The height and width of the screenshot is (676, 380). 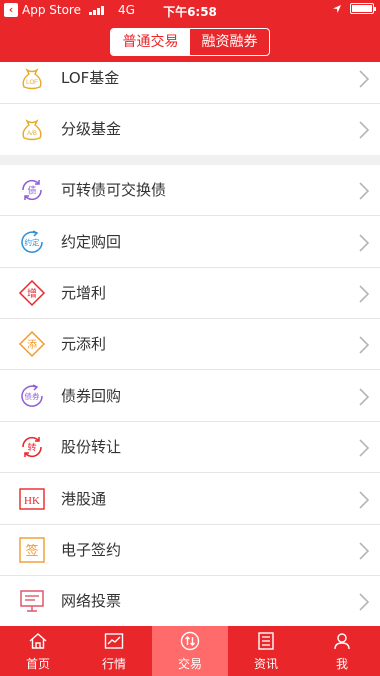 What do you see at coordinates (190, 499) in the screenshot?
I see `list-item-hk-connect: HK 港股通` at bounding box center [190, 499].